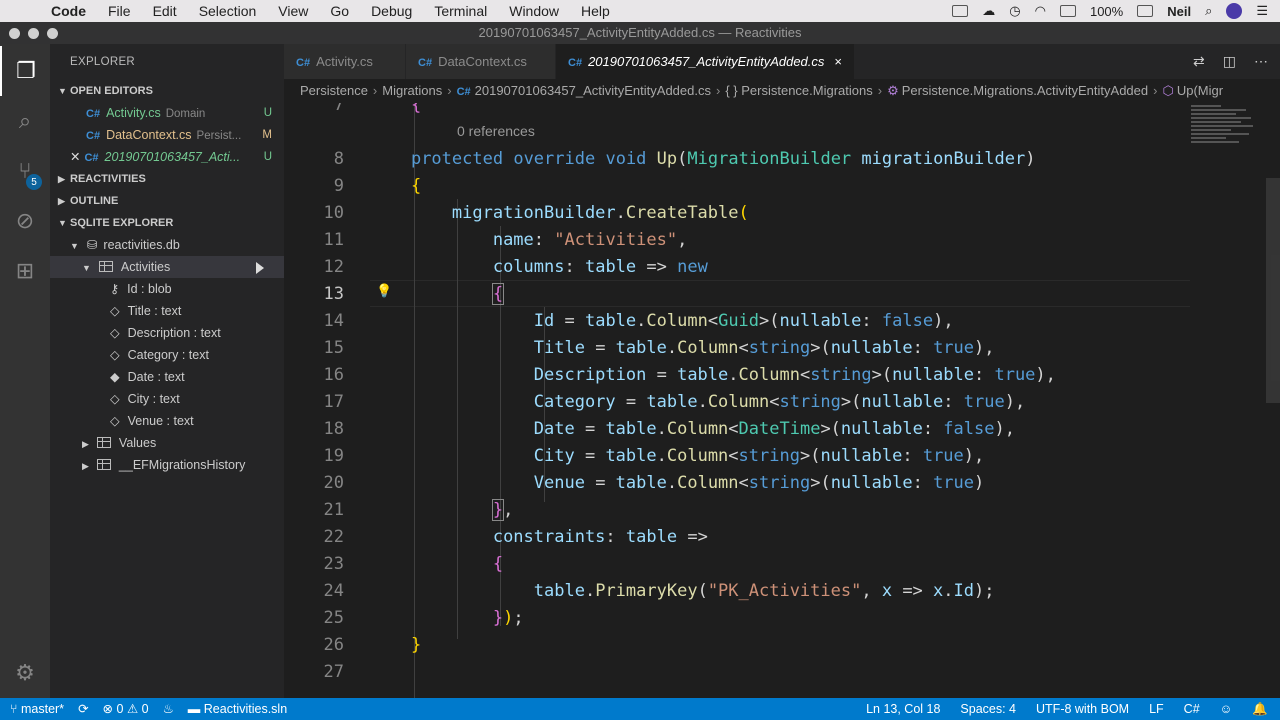 The image size is (1280, 720). What do you see at coordinates (167, 399) in the screenshot?
I see `column-item: ◇ City : text` at bounding box center [167, 399].